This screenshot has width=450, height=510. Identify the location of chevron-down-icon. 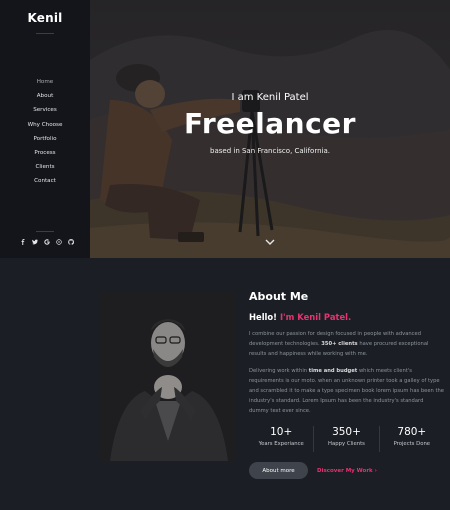
(270, 242).